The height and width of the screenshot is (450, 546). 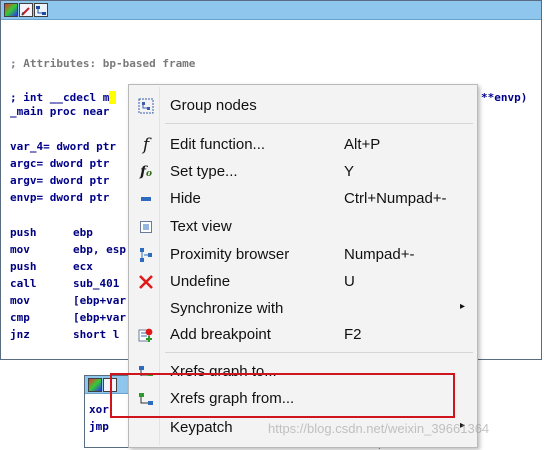 I want to click on instruction-line: push ecx, so click(x=51, y=266).